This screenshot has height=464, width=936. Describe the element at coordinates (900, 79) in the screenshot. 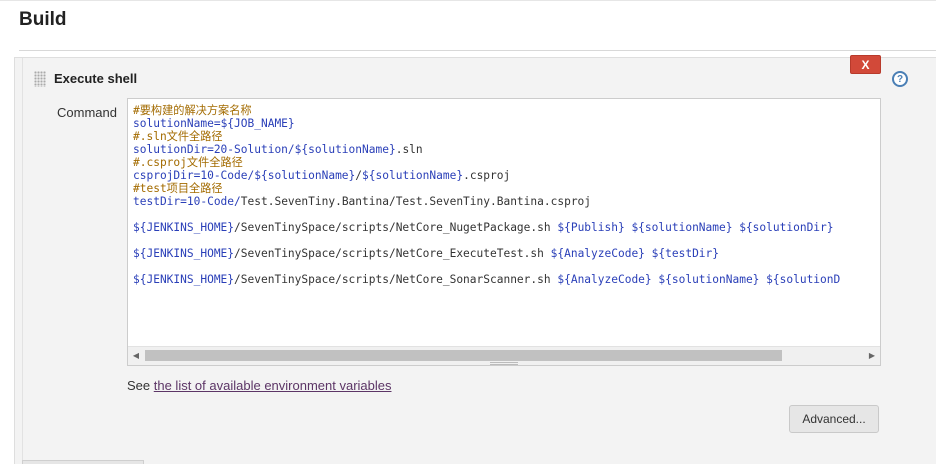

I see `help-icon: ?` at that location.